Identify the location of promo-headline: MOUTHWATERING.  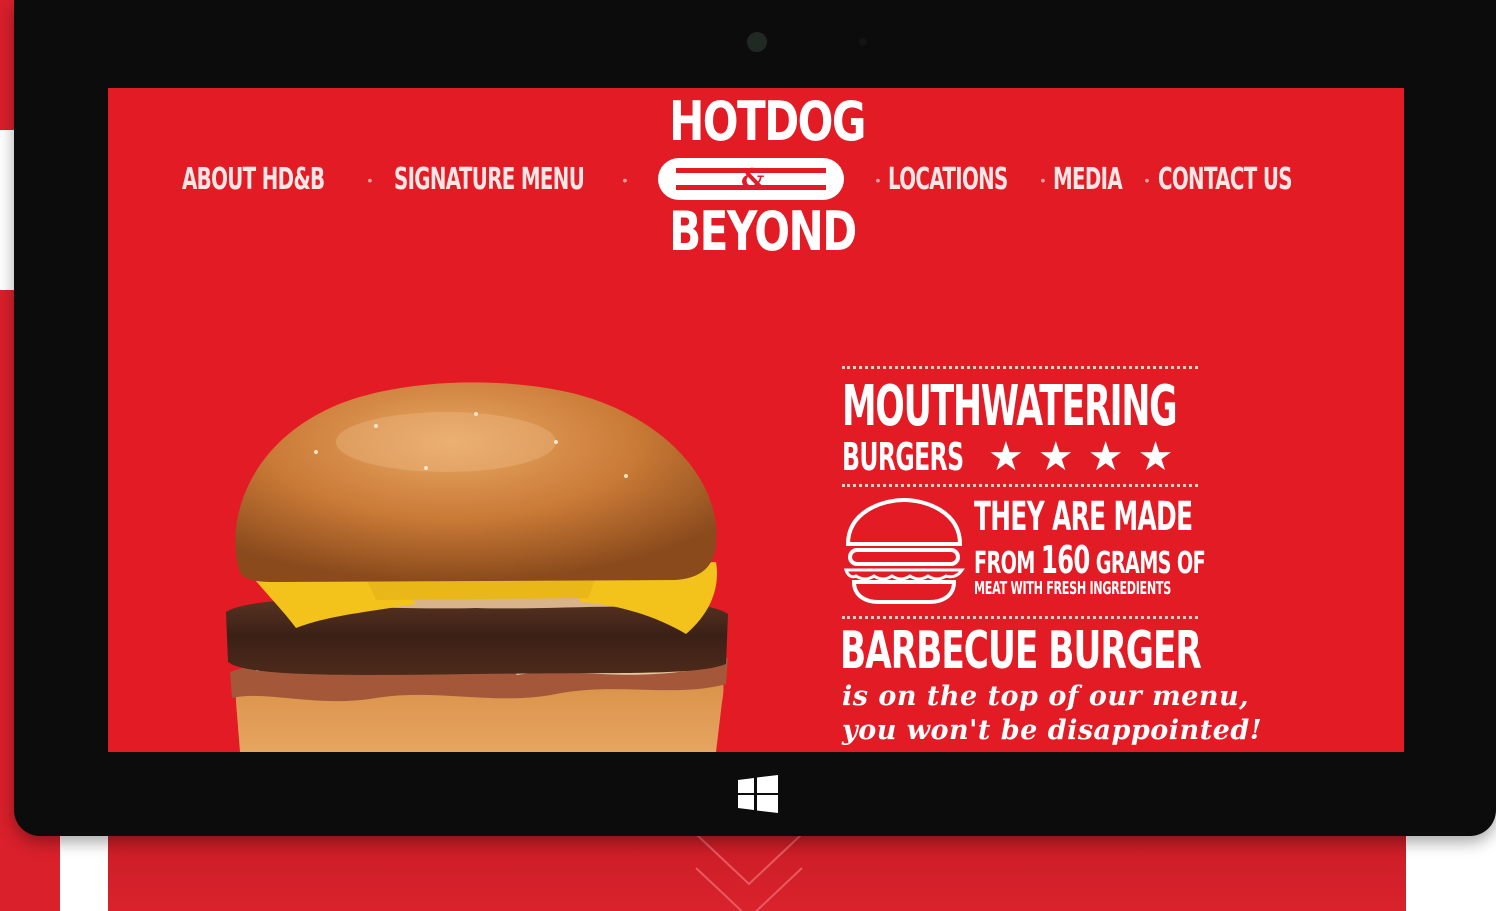
(1010, 406).